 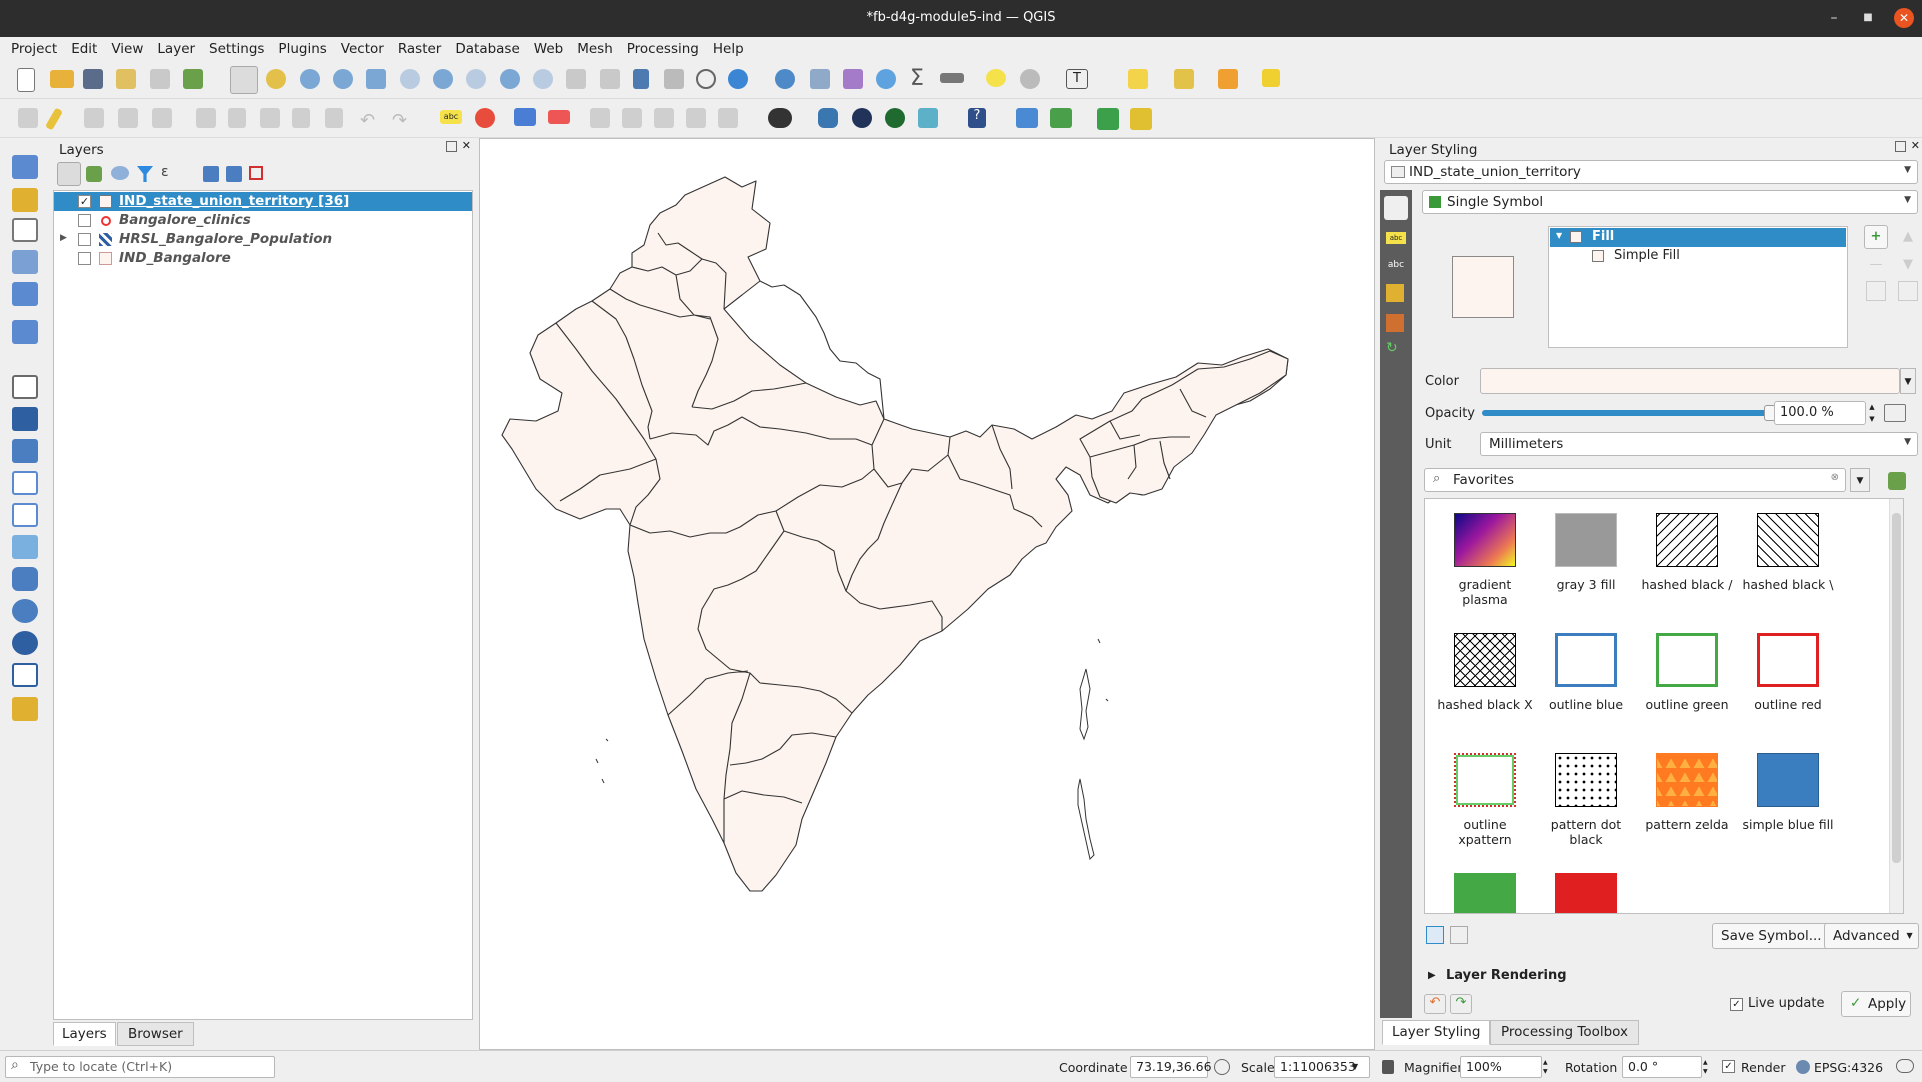 I want to click on select-features-icon, so click(x=1138, y=79).